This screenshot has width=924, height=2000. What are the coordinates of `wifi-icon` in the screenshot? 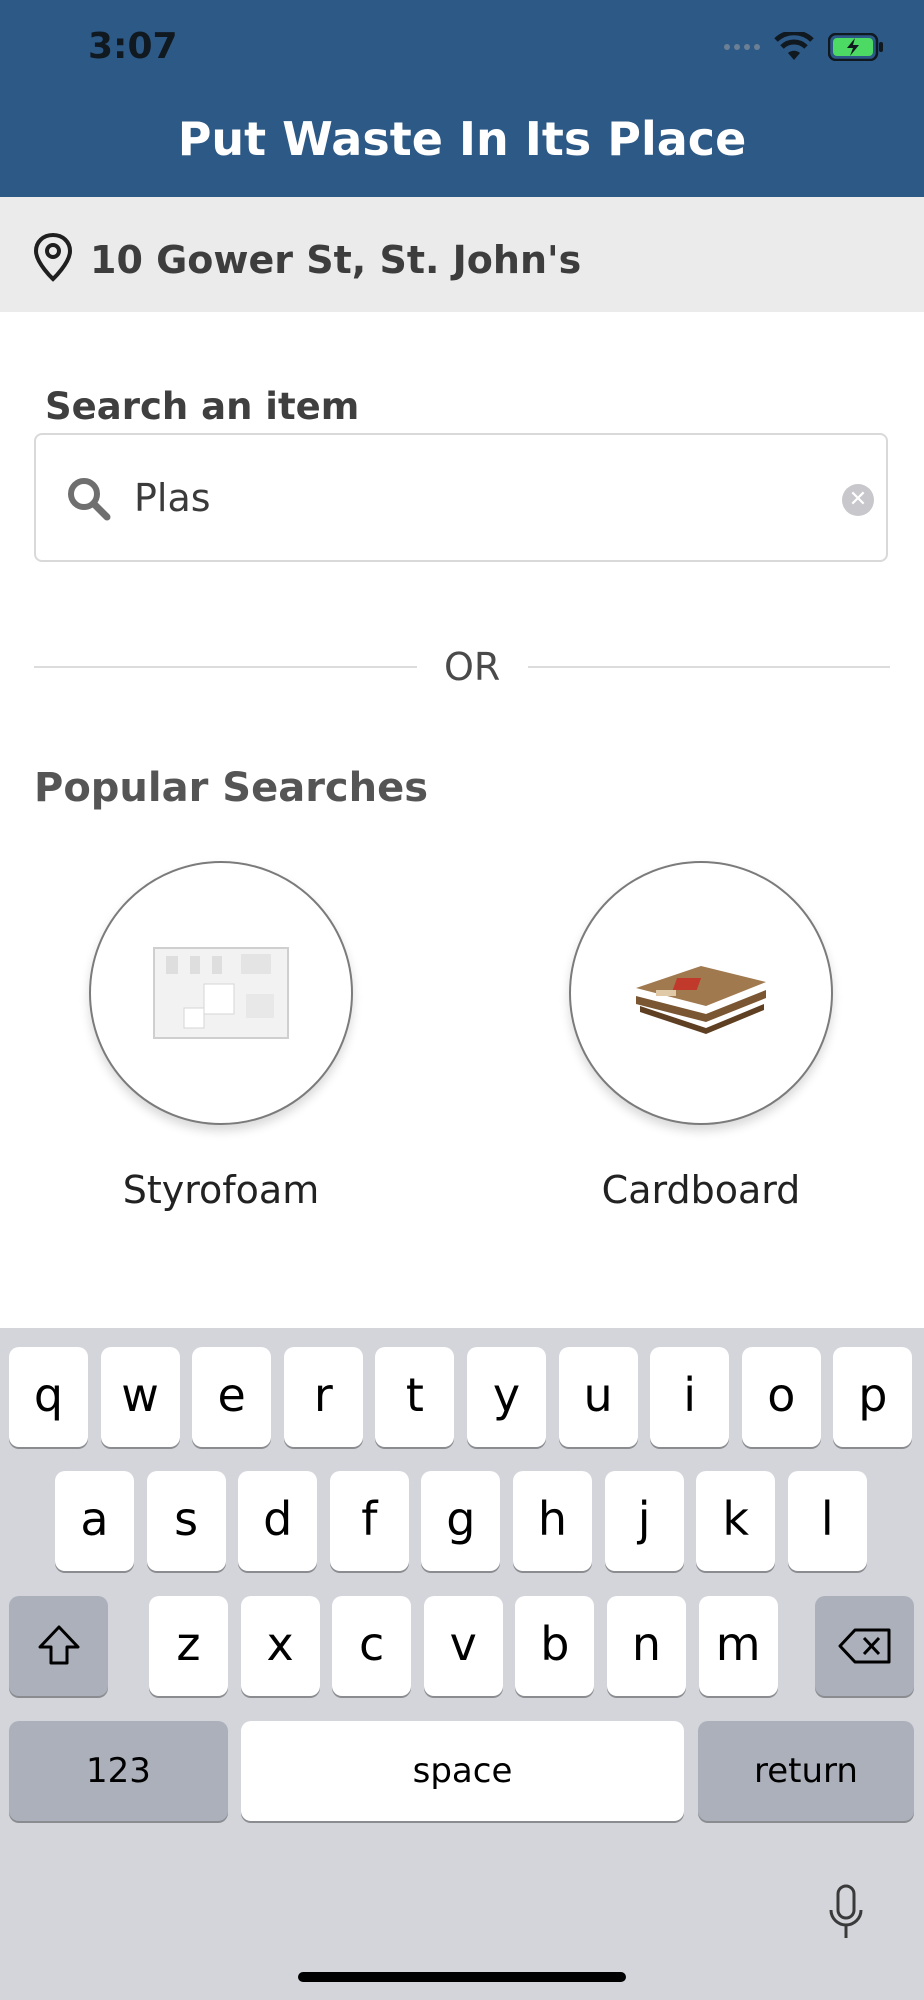 It's located at (794, 46).